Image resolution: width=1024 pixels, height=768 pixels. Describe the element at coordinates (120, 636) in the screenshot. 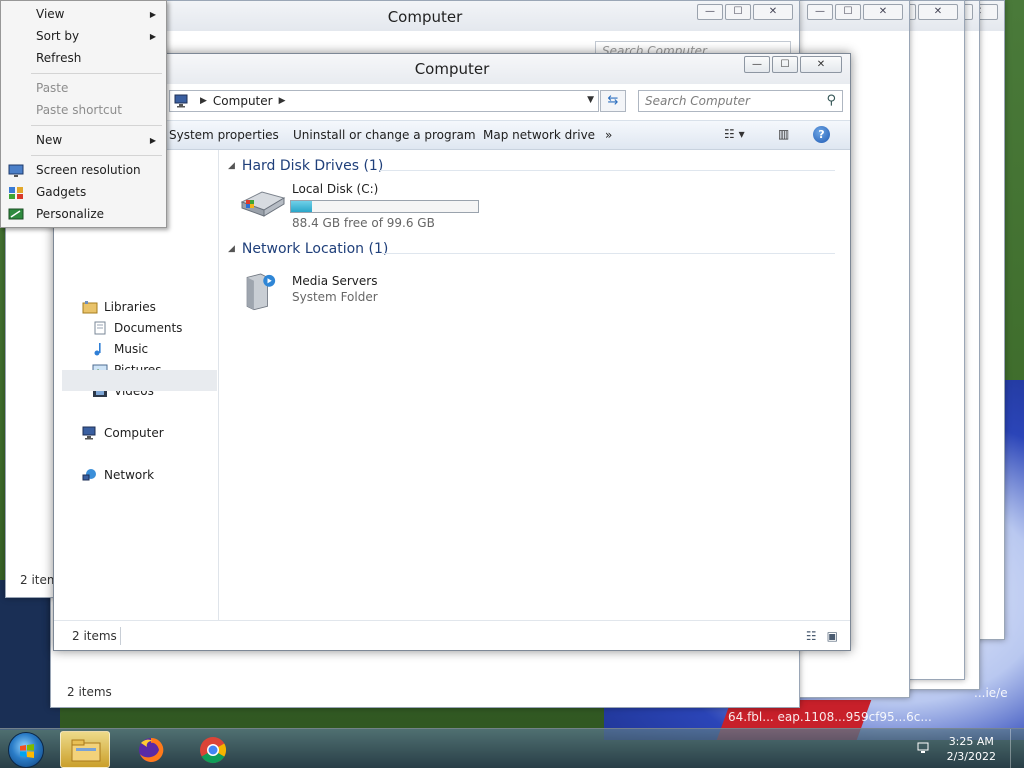

I see `status-separator` at that location.